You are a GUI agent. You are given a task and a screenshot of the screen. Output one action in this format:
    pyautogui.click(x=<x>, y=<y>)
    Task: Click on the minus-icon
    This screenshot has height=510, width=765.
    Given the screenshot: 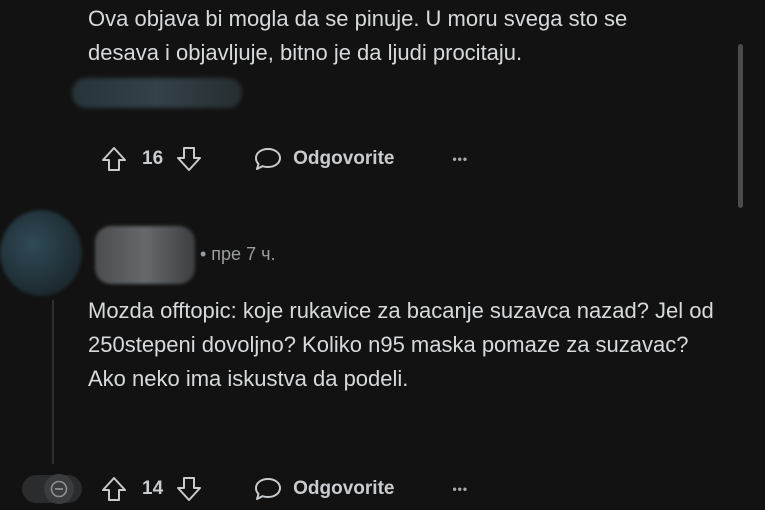 What is the action you would take?
    pyautogui.click(x=59, y=489)
    